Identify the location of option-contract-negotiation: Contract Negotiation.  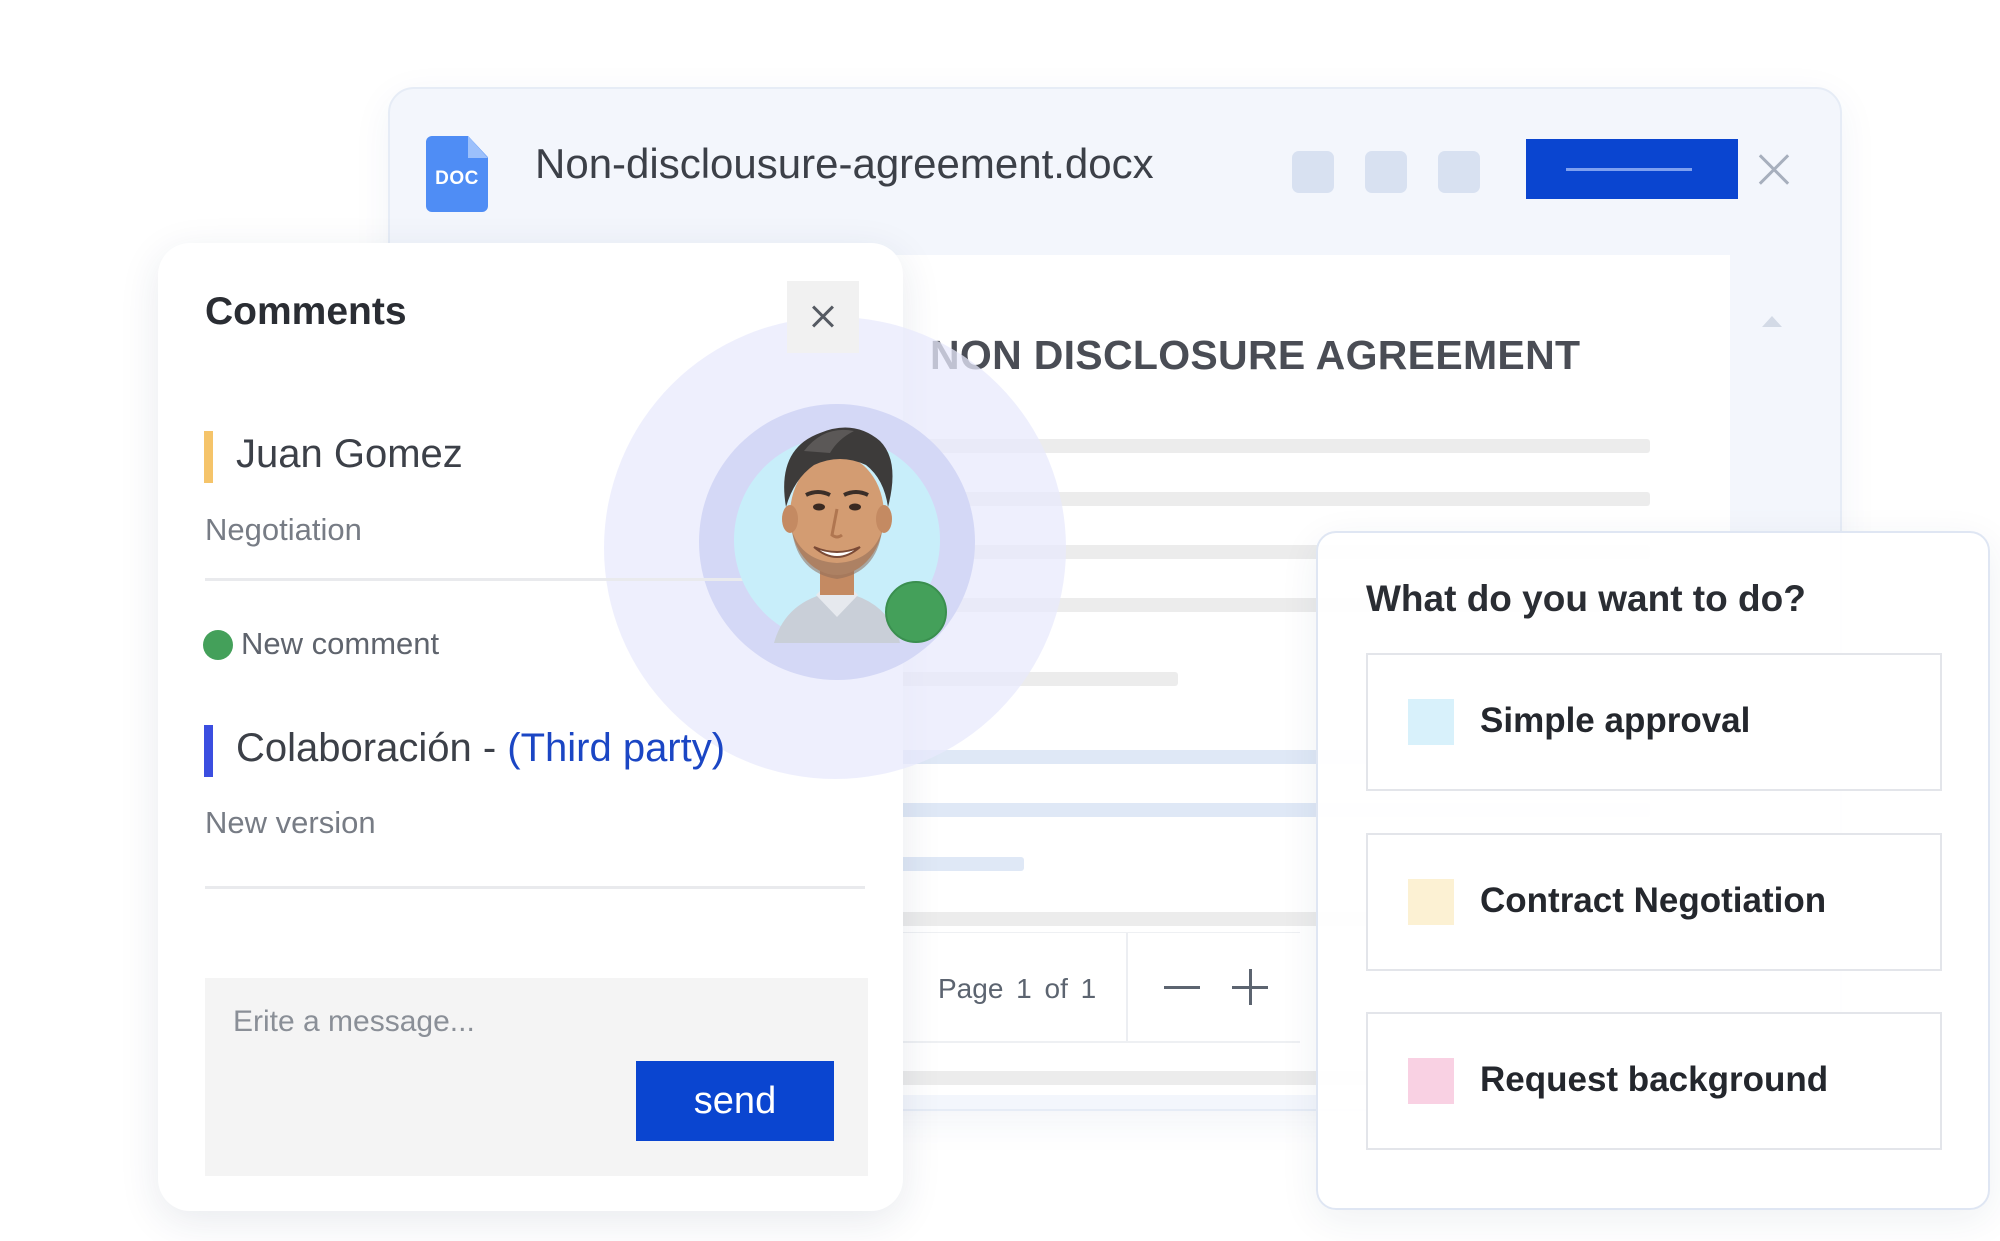
(1654, 902).